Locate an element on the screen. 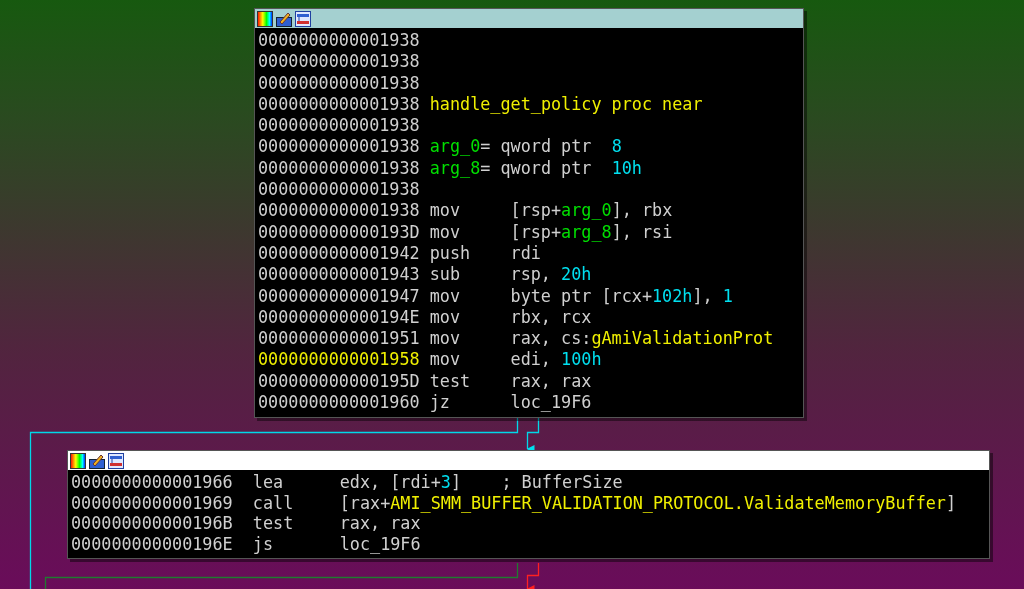  mnemonic: call is located at coordinates (273, 502).